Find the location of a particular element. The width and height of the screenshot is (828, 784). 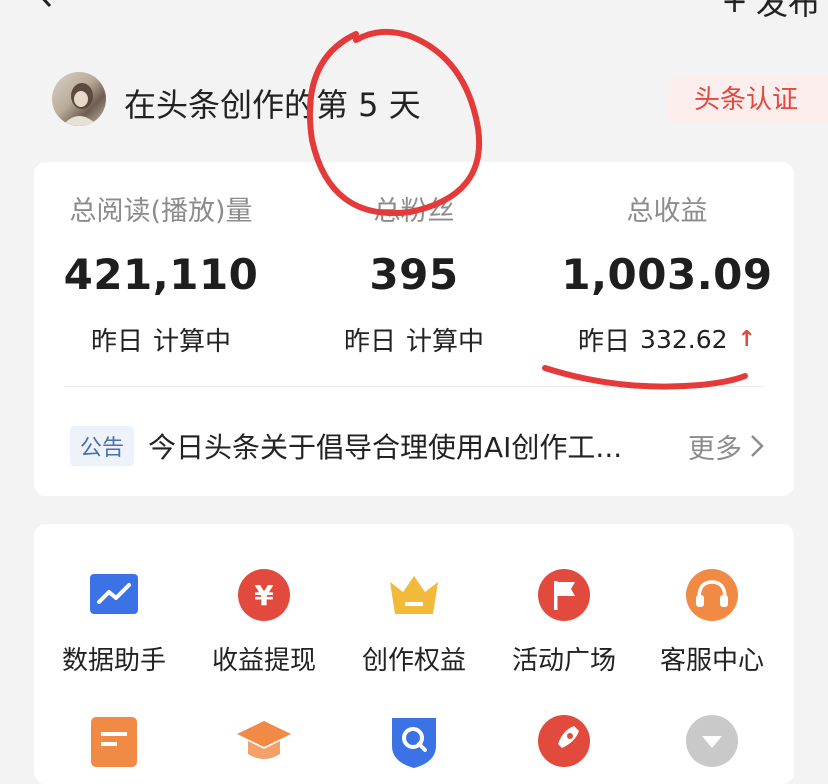

rocket-icon is located at coordinates (564, 741).